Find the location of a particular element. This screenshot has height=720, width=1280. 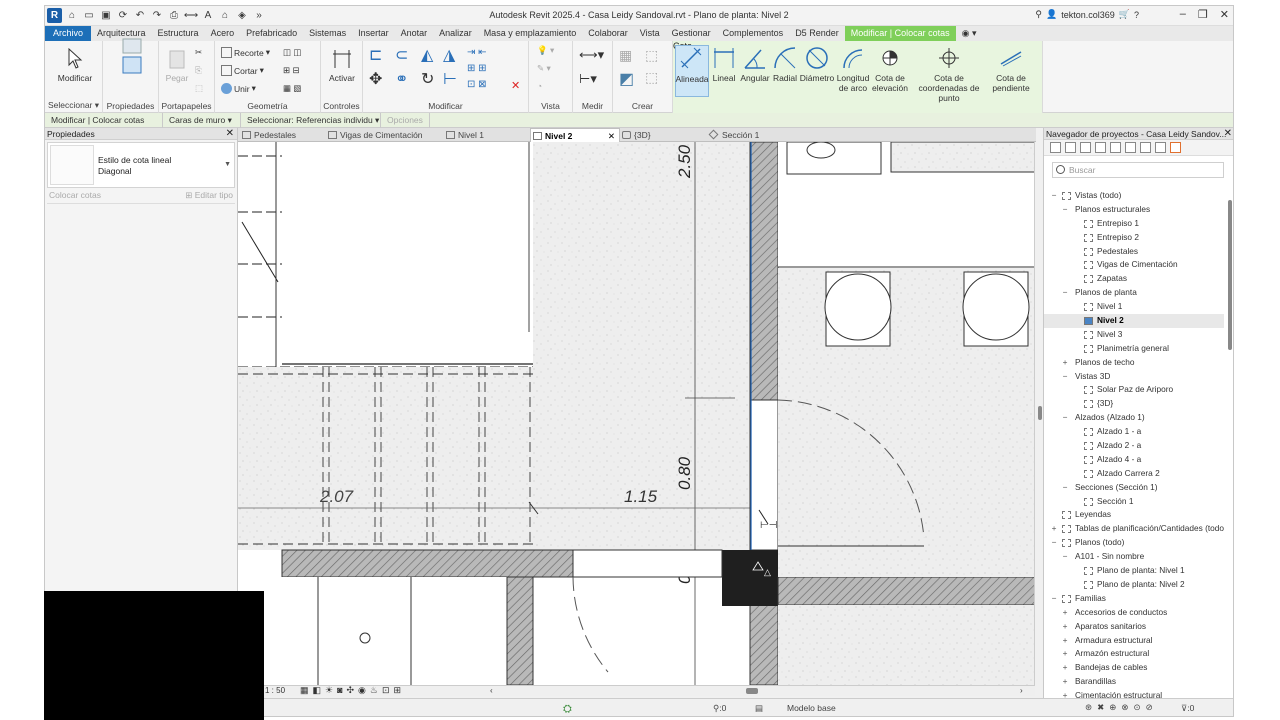

browser-node: + Planos de techo is located at coordinates (1134, 363).